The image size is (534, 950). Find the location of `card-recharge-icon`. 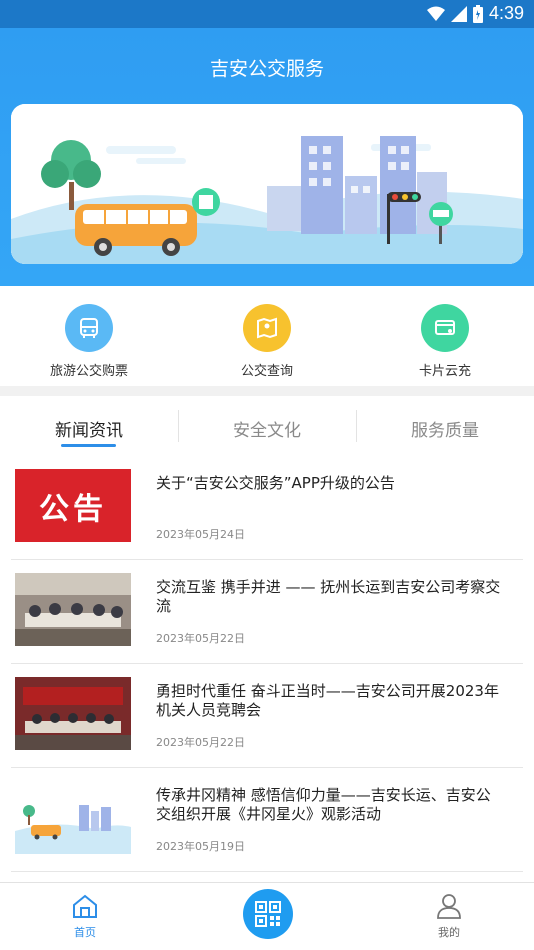

card-recharge-icon is located at coordinates (445, 328).